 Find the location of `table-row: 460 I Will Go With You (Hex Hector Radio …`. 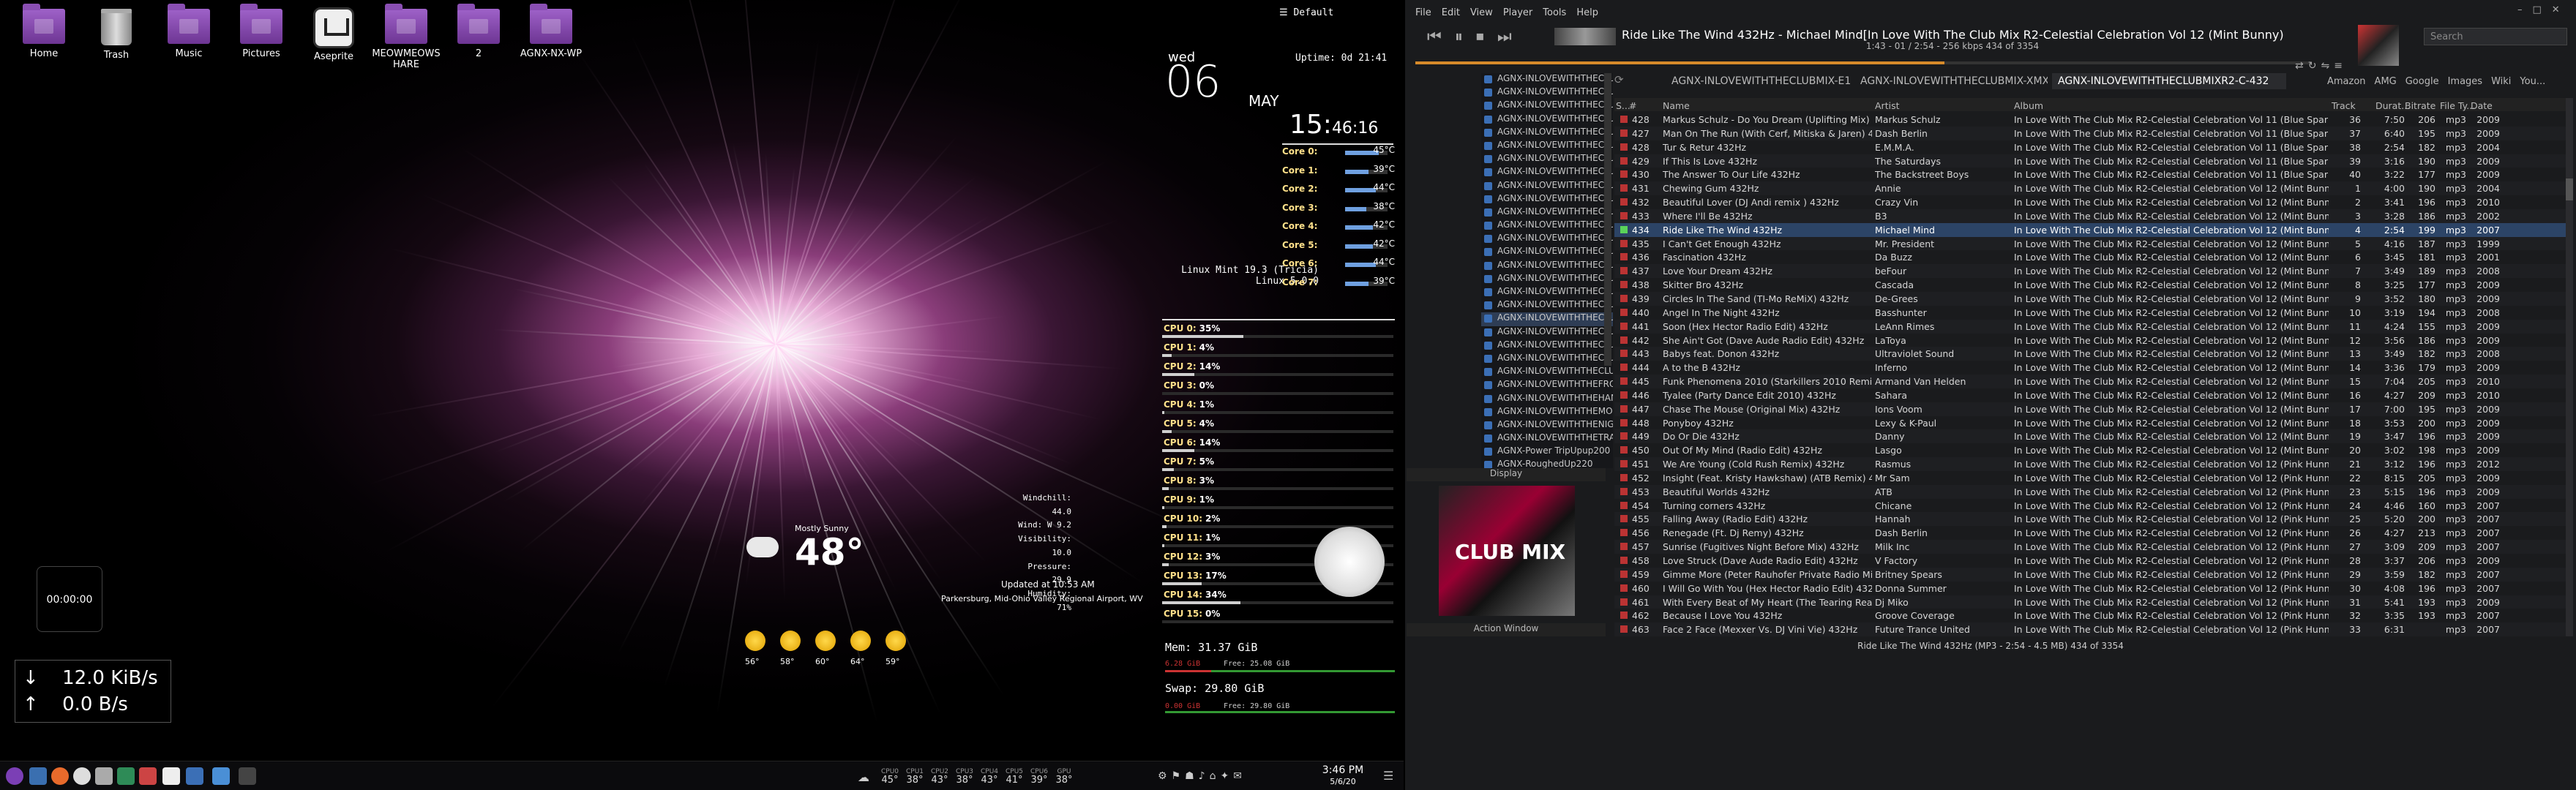

table-row: 460 I Will Go With You (Hex Hector Radio … is located at coordinates (2090, 588).